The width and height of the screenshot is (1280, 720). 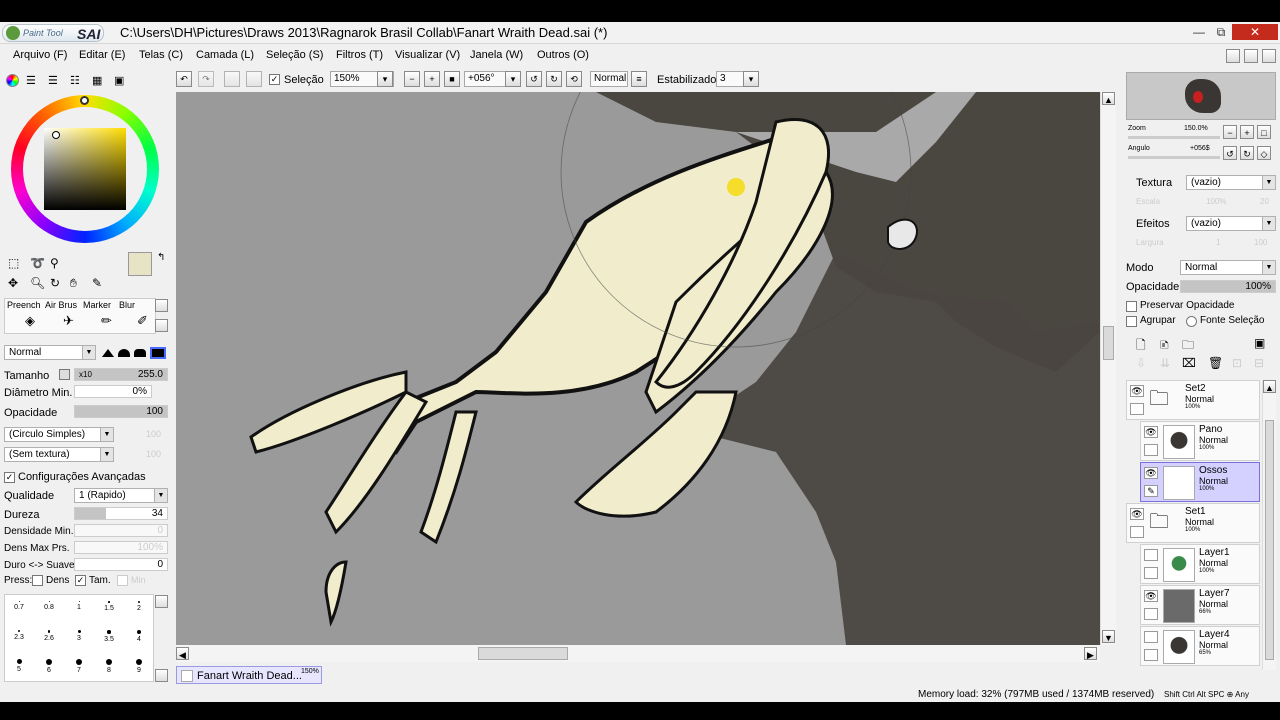 I want to click on menu-outros: Outros (O), so click(x=563, y=55).